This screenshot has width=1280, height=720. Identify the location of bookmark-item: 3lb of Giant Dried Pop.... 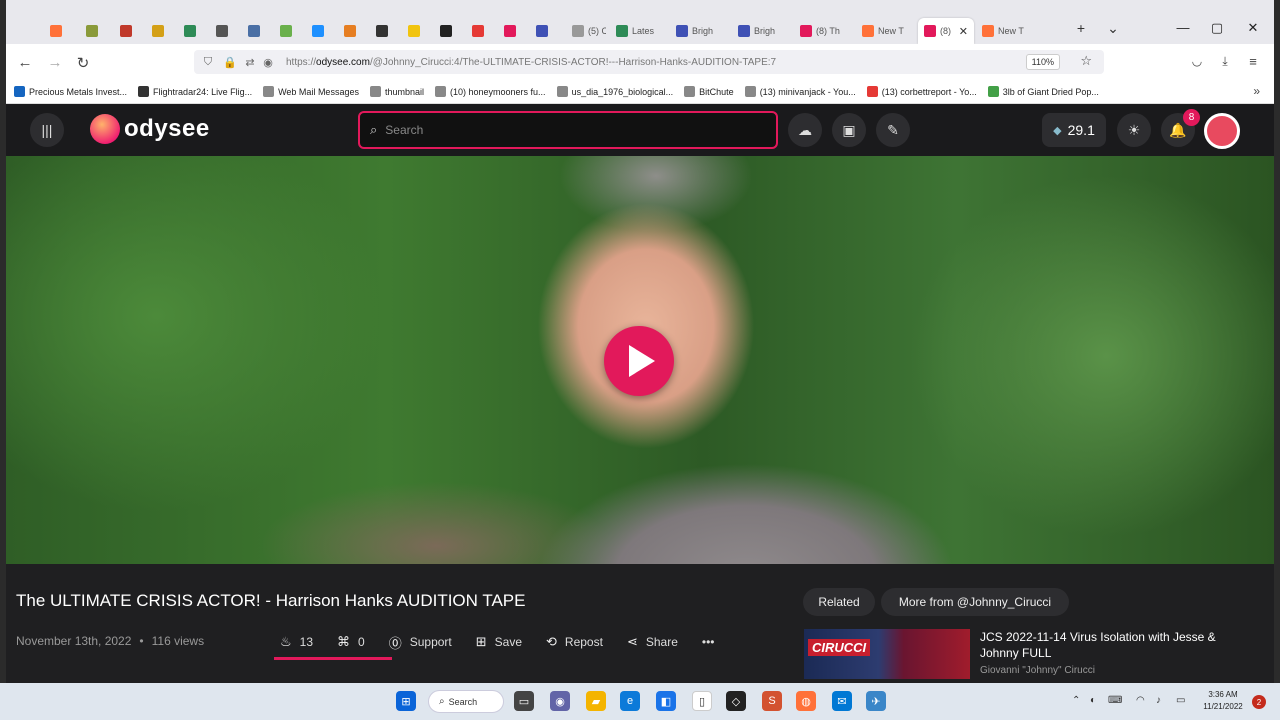
(1043, 91).